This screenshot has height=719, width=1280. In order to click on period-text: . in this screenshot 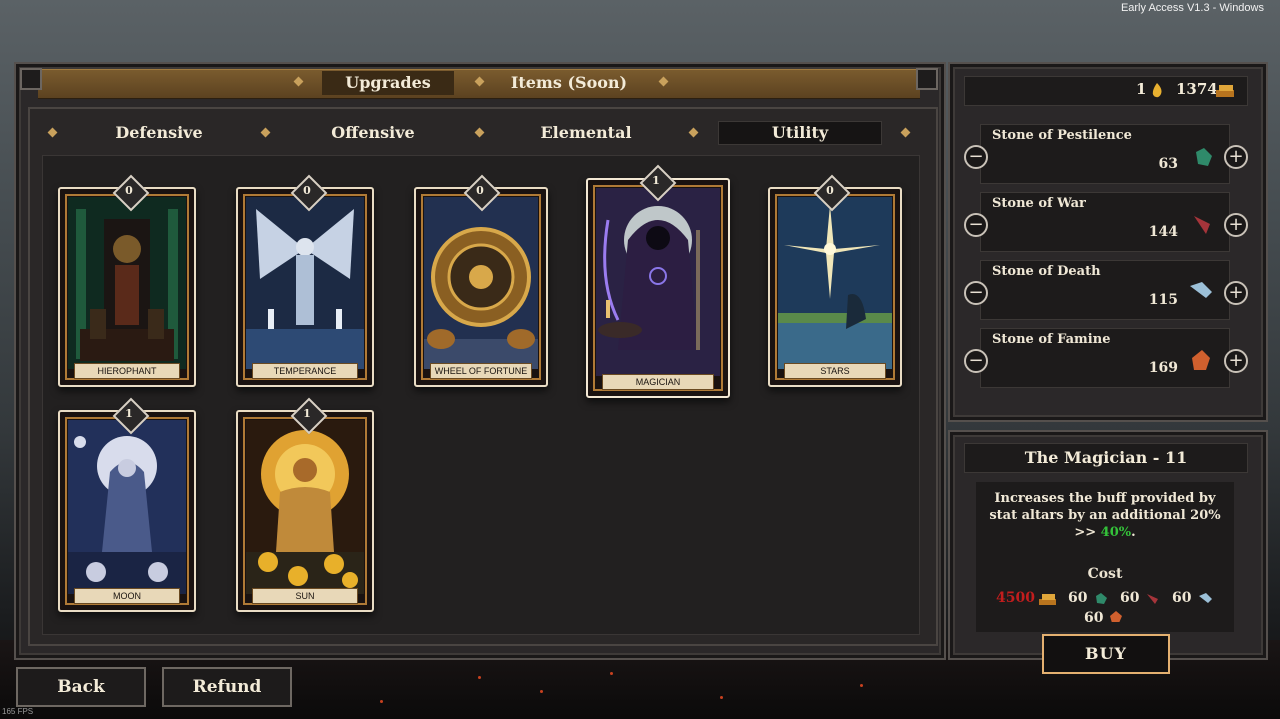, I will do `click(1133, 532)`.